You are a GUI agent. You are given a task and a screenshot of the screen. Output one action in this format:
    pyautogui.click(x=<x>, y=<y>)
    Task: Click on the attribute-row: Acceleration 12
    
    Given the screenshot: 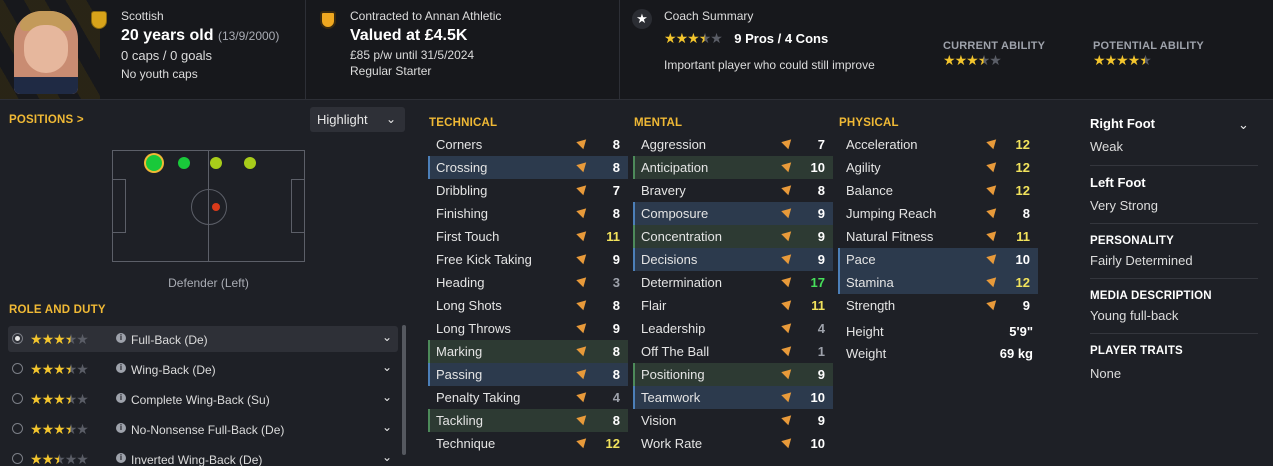 What is the action you would take?
    pyautogui.click(x=938, y=144)
    